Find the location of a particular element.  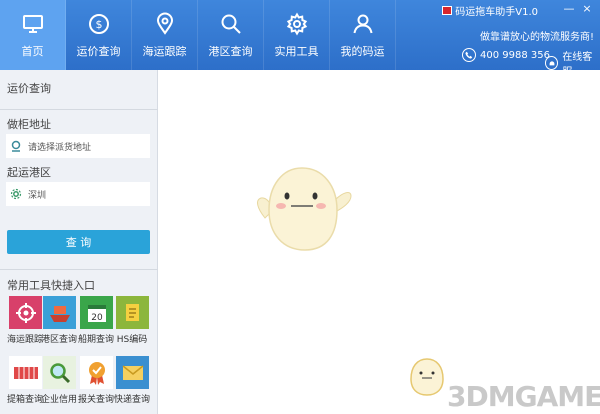

nav-freight-label: 运价查询 is located at coordinates (98, 51).